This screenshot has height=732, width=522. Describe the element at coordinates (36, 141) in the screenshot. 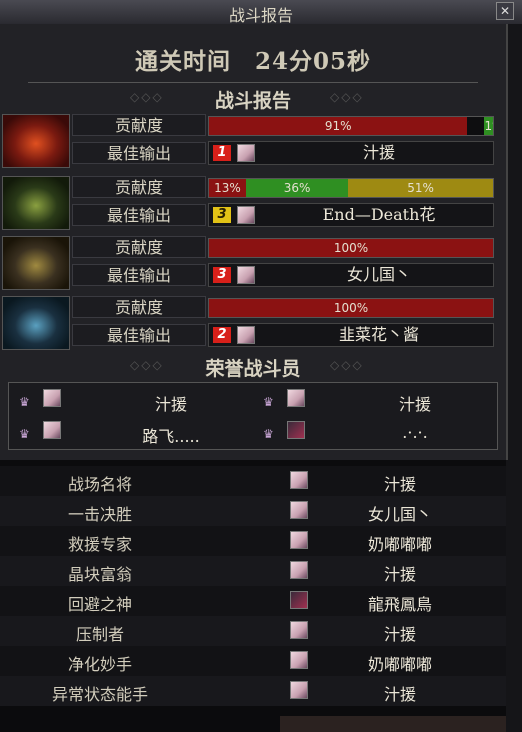

I see `red-demon-mask-icon` at that location.